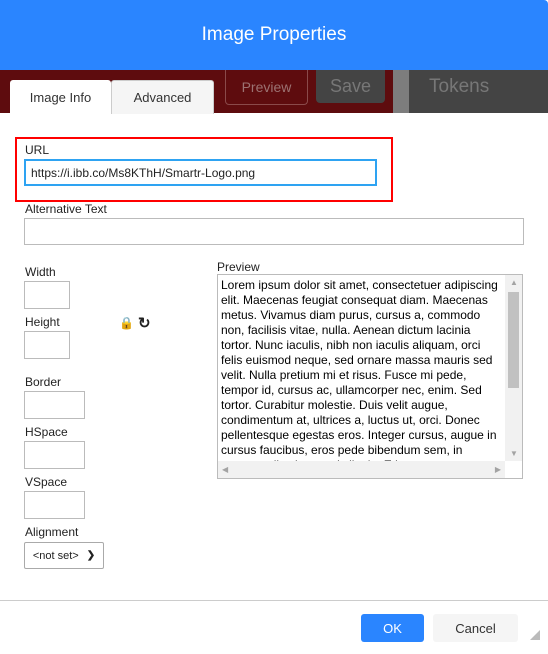 This screenshot has height=654, width=548. What do you see at coordinates (54, 405) in the screenshot?
I see `border-input` at bounding box center [54, 405].